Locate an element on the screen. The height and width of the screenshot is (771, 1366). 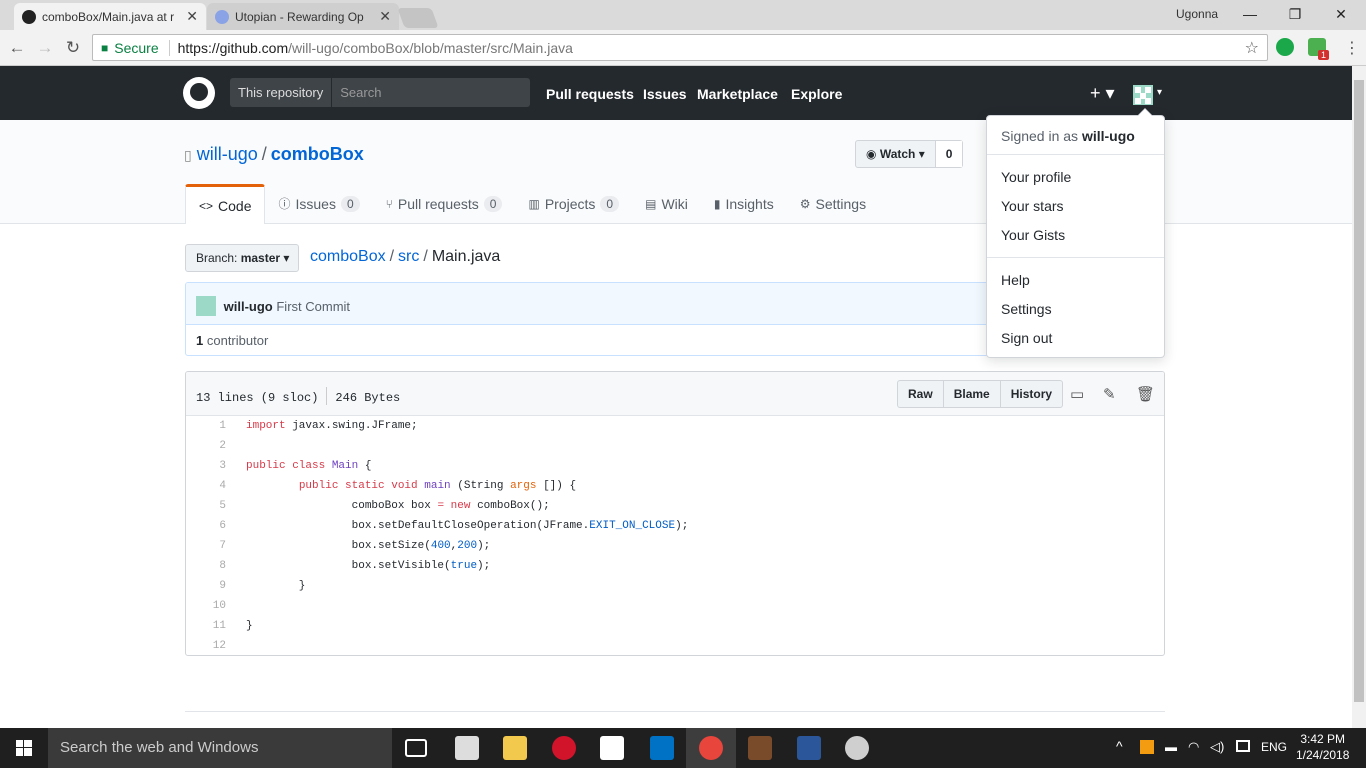
battery-icon: ▬ is located at coordinates (1171, 747).